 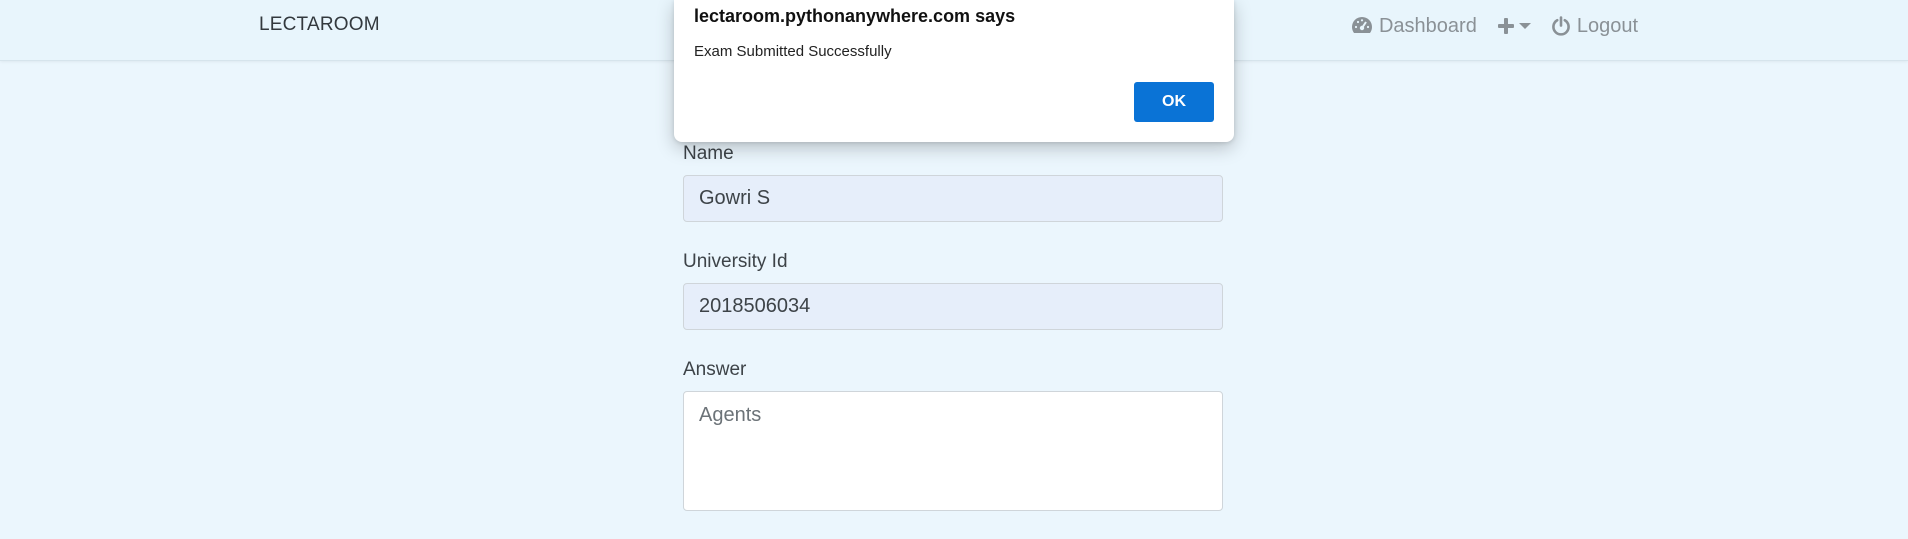 What do you see at coordinates (715, 369) in the screenshot?
I see `answer-label: Answer` at bounding box center [715, 369].